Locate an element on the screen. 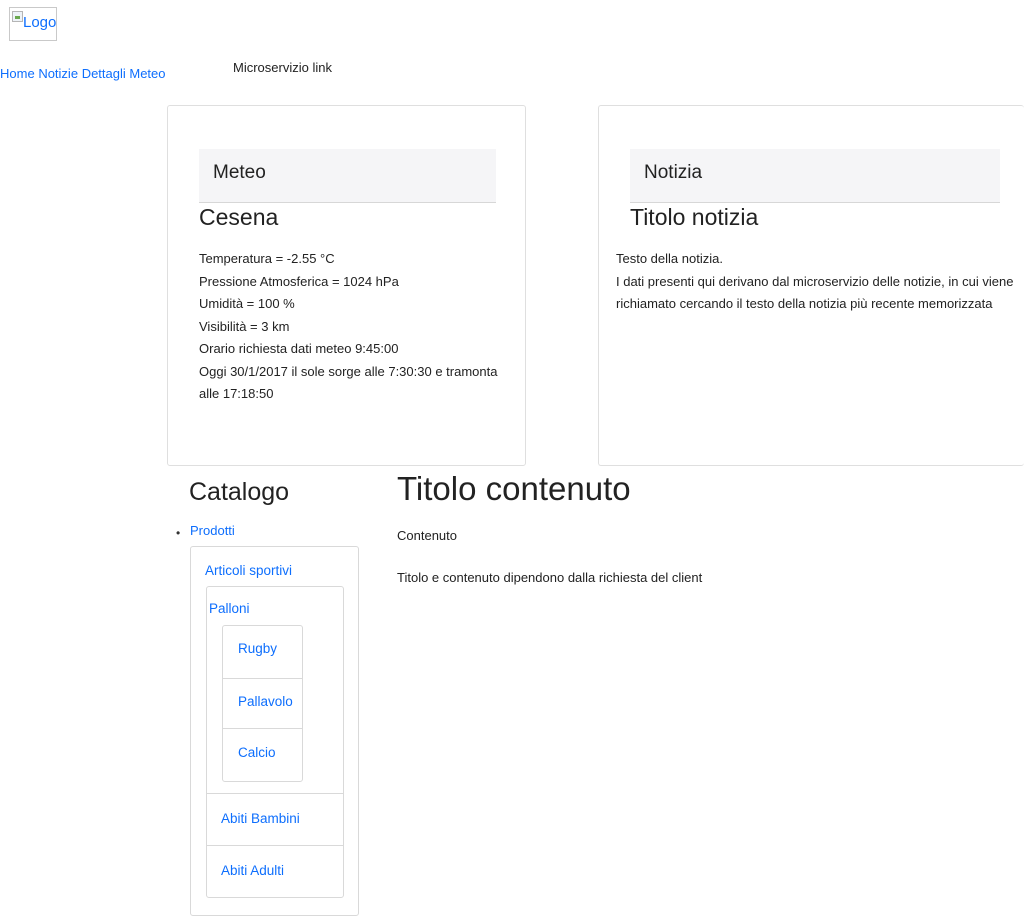 The width and height of the screenshot is (1024, 916). catalog-articoli-sportivi-link: Articoli sportivi is located at coordinates (248, 570).